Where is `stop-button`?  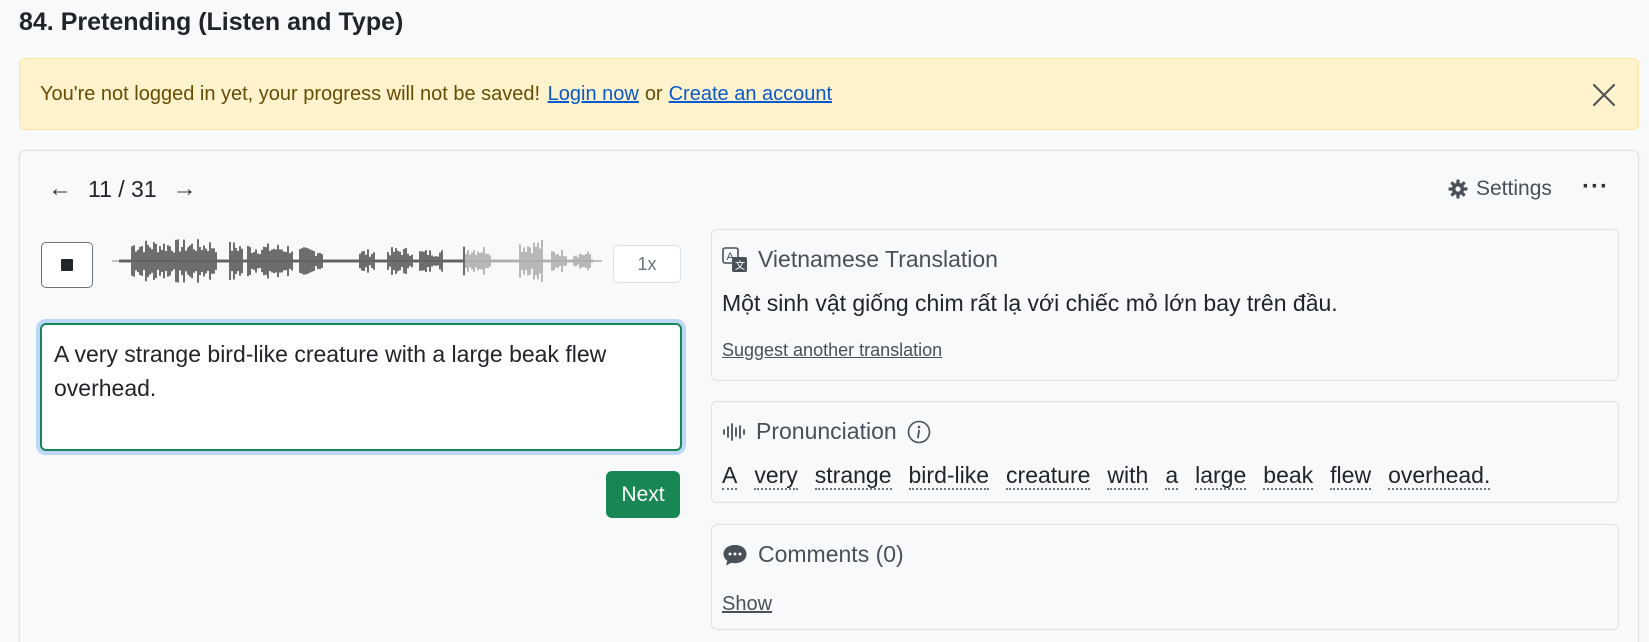 stop-button is located at coordinates (67, 265).